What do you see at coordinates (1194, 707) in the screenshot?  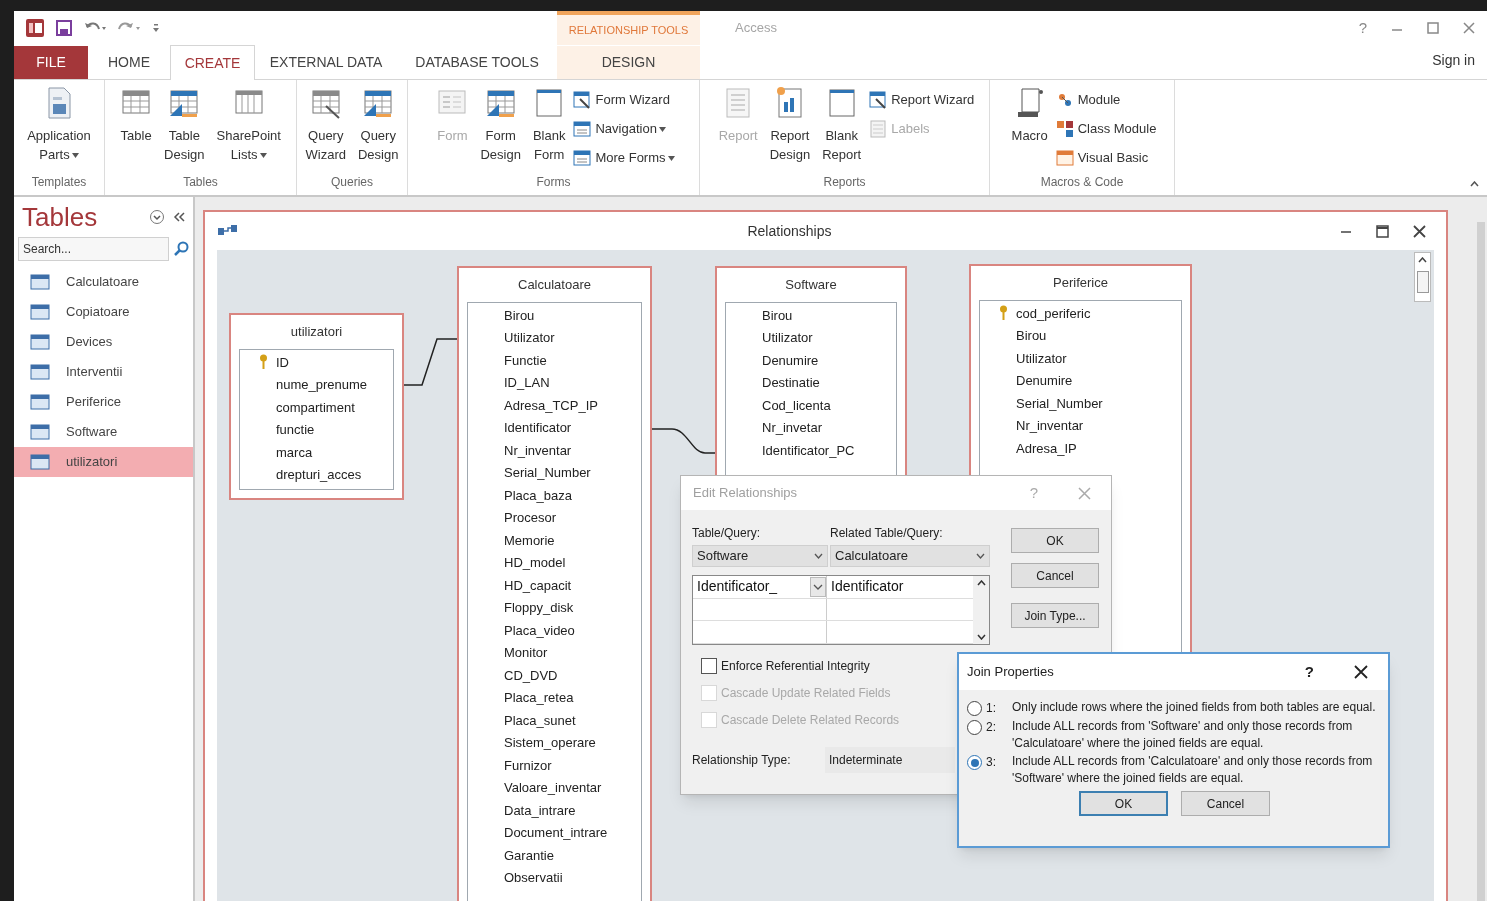 I see `option-label: Only include rows where the joined fields from both tables are equal.` at bounding box center [1194, 707].